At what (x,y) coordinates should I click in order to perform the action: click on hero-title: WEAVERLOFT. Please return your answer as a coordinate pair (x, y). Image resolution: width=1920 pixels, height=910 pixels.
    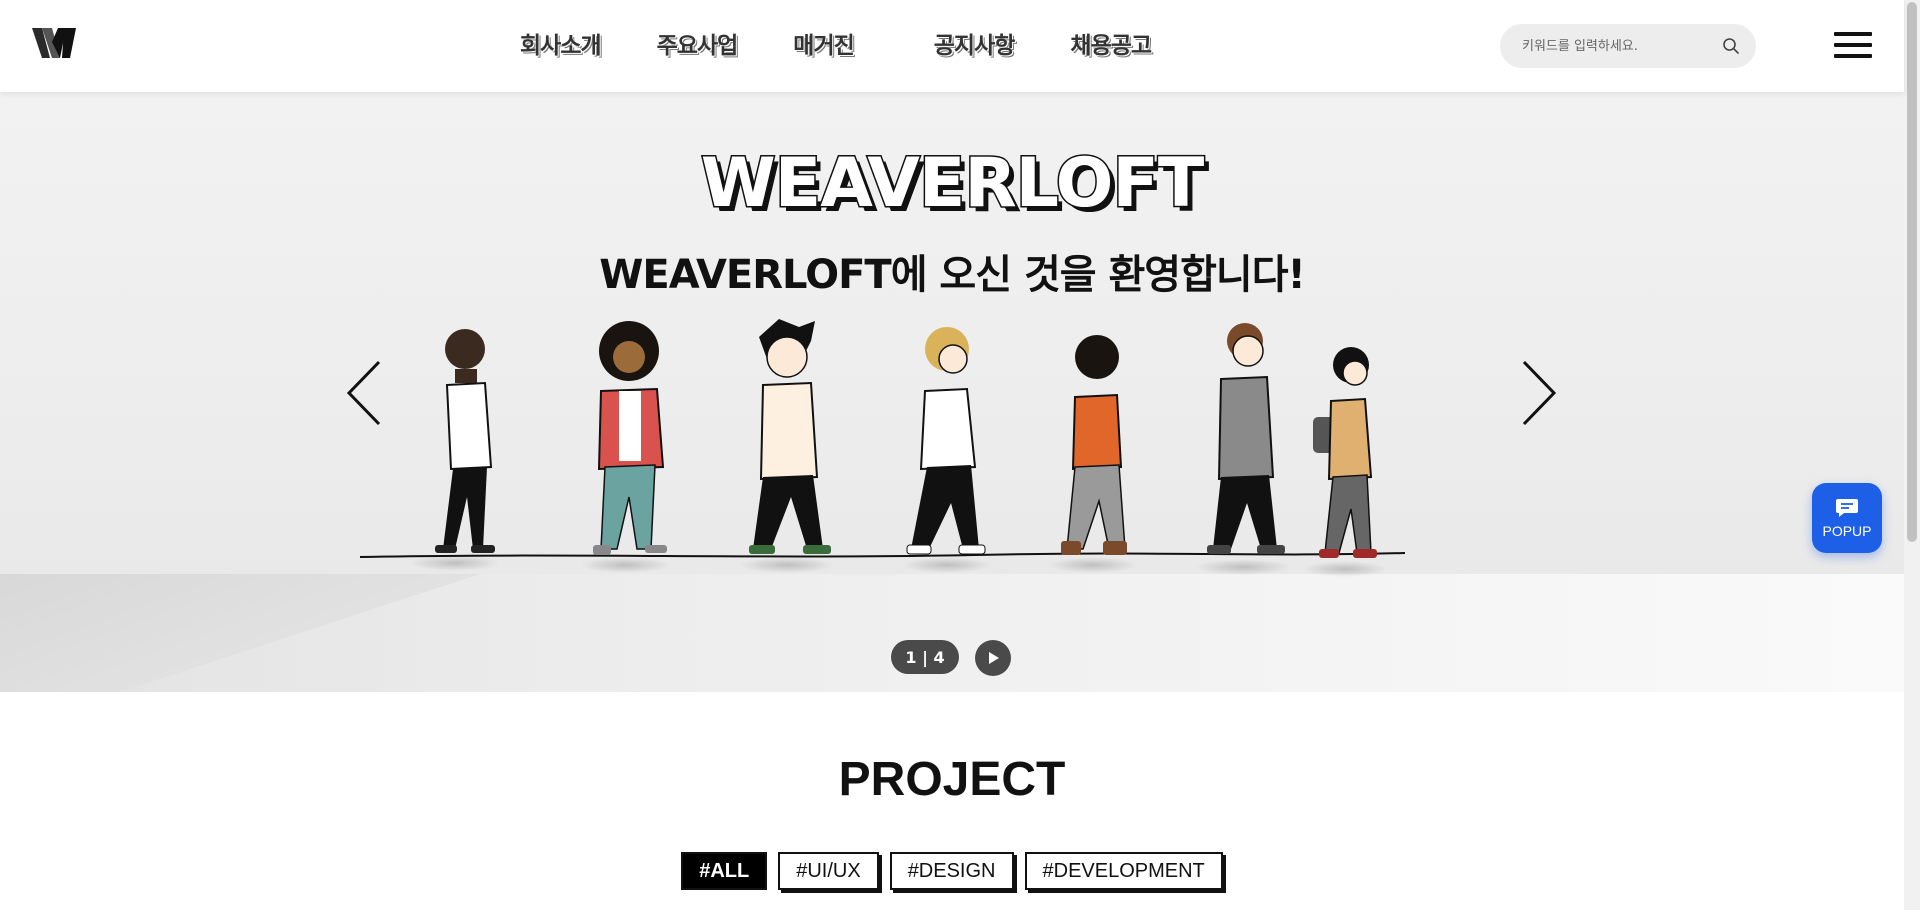
    Looking at the image, I should click on (952, 184).